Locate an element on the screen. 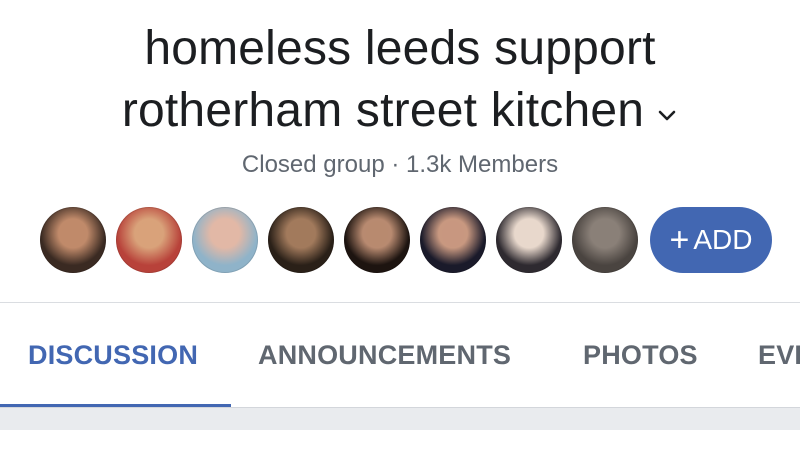 The image size is (800, 450). group-privacy: Closed group is located at coordinates (313, 164).